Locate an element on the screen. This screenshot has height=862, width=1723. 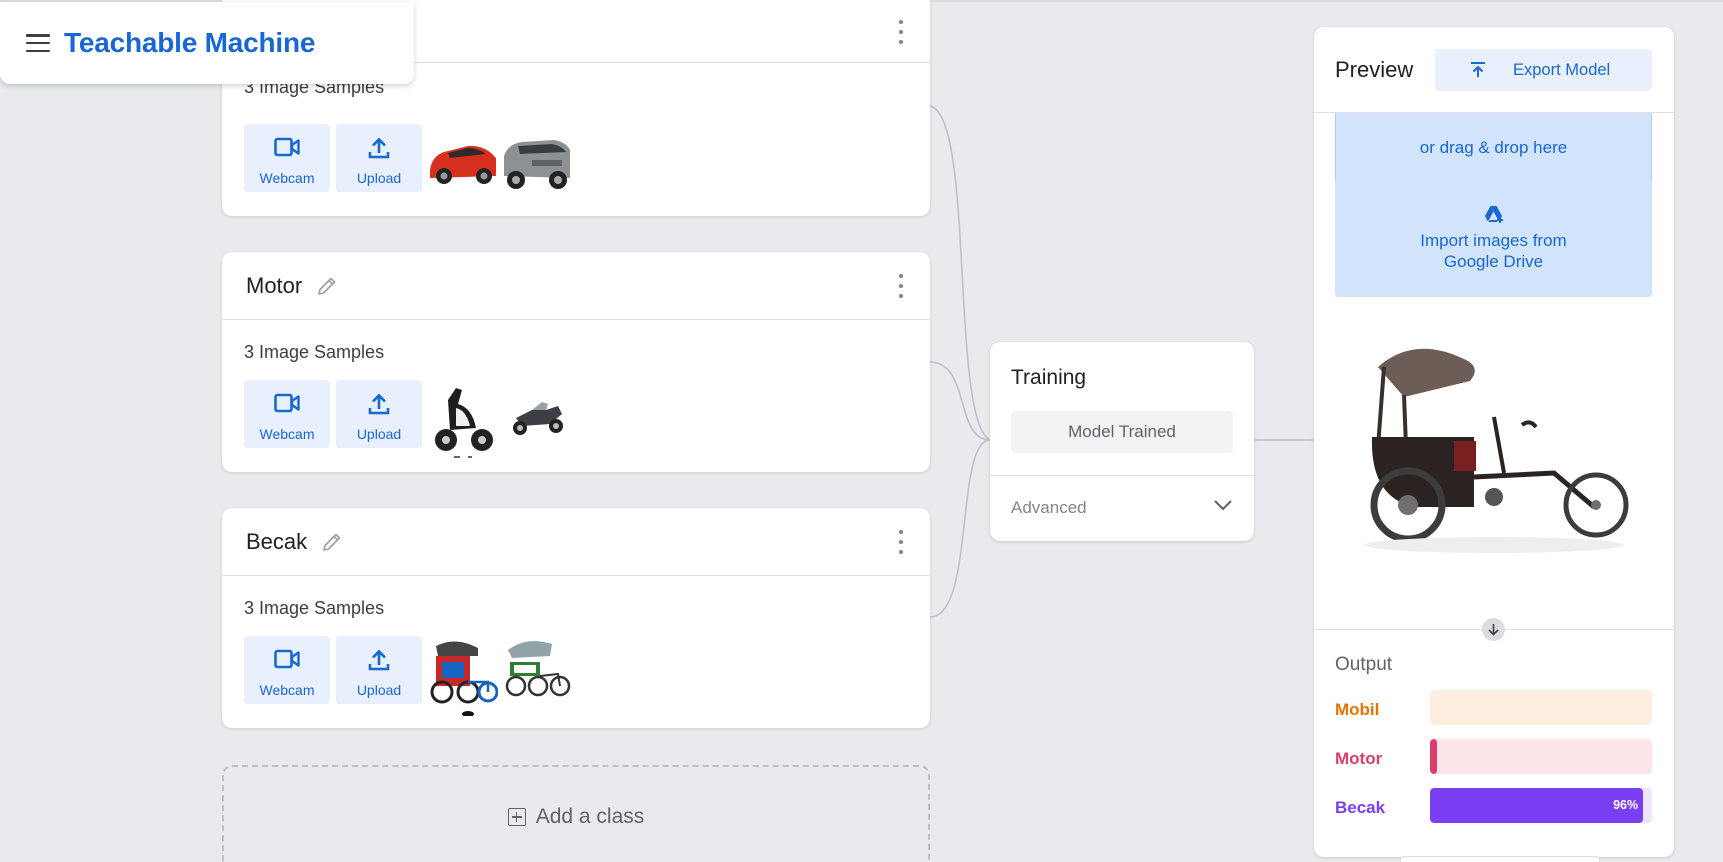
class-name: Motor is located at coordinates (274, 286).